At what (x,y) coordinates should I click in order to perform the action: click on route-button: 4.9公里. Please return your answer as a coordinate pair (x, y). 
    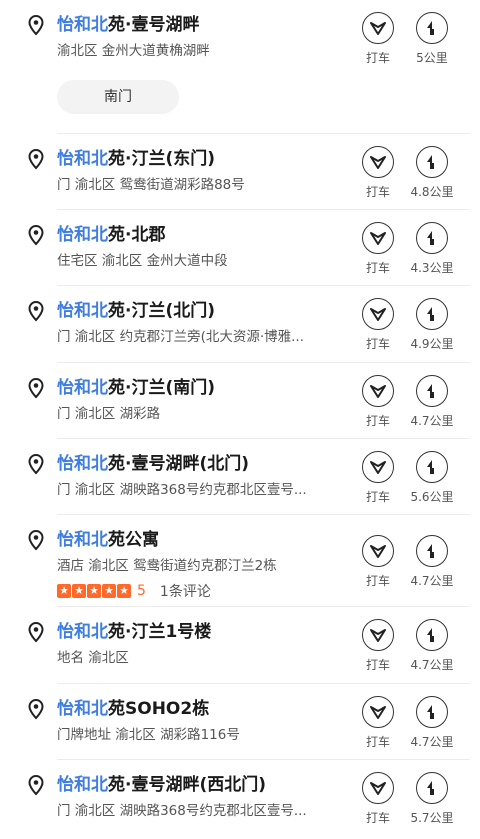
    Looking at the image, I should click on (432, 325).